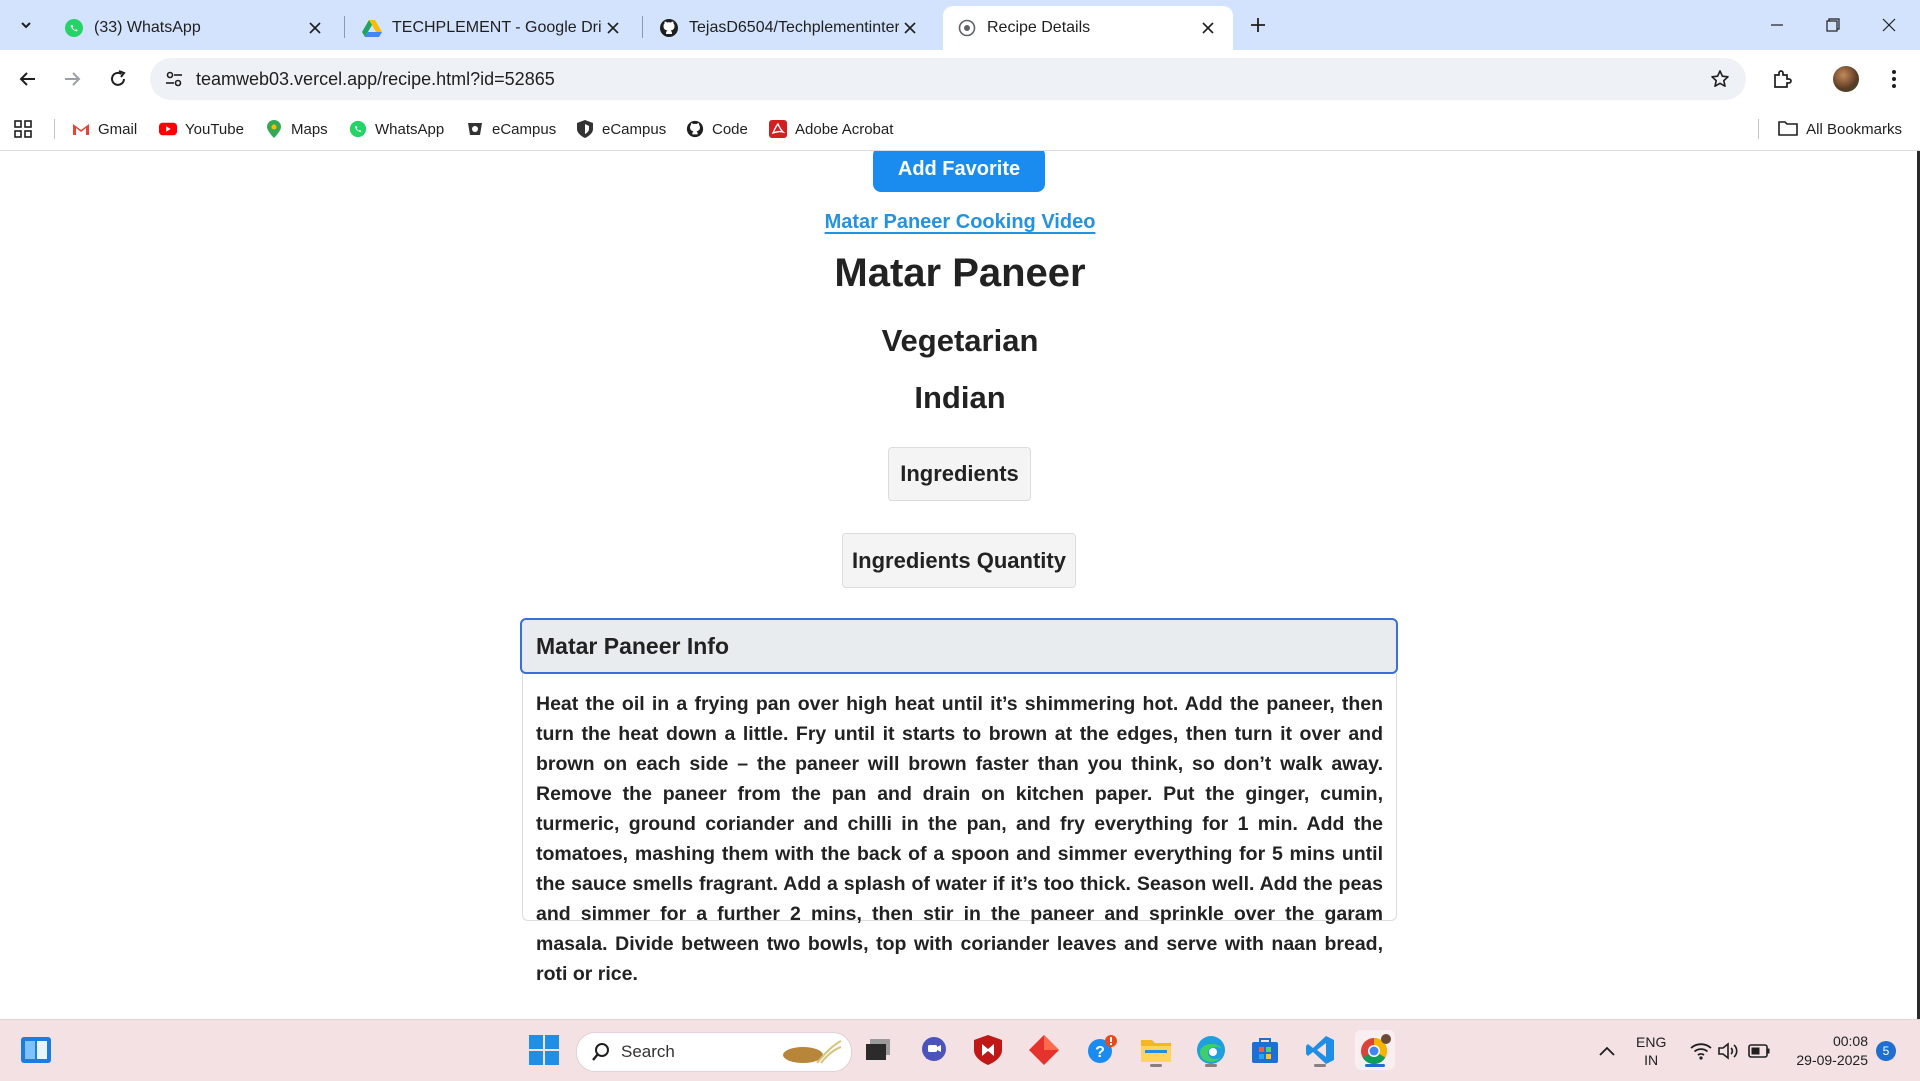 The height and width of the screenshot is (1081, 1920). Describe the element at coordinates (1846, 79) in the screenshot. I see `profile-button` at that location.